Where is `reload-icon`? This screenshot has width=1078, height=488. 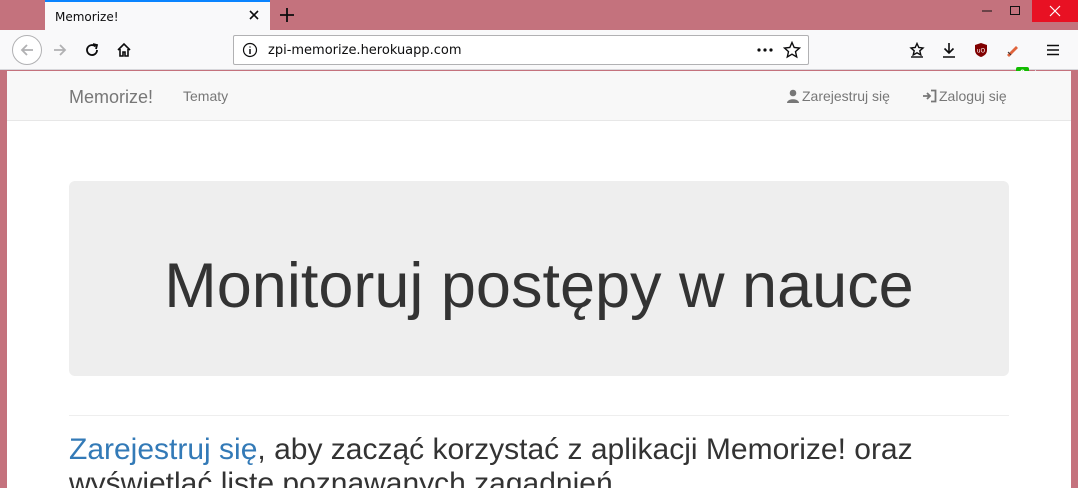
reload-icon is located at coordinates (92, 50).